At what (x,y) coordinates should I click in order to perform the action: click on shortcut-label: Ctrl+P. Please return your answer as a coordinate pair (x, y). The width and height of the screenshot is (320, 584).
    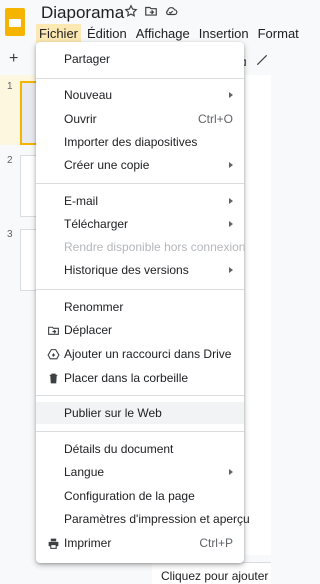
    Looking at the image, I should click on (216, 543).